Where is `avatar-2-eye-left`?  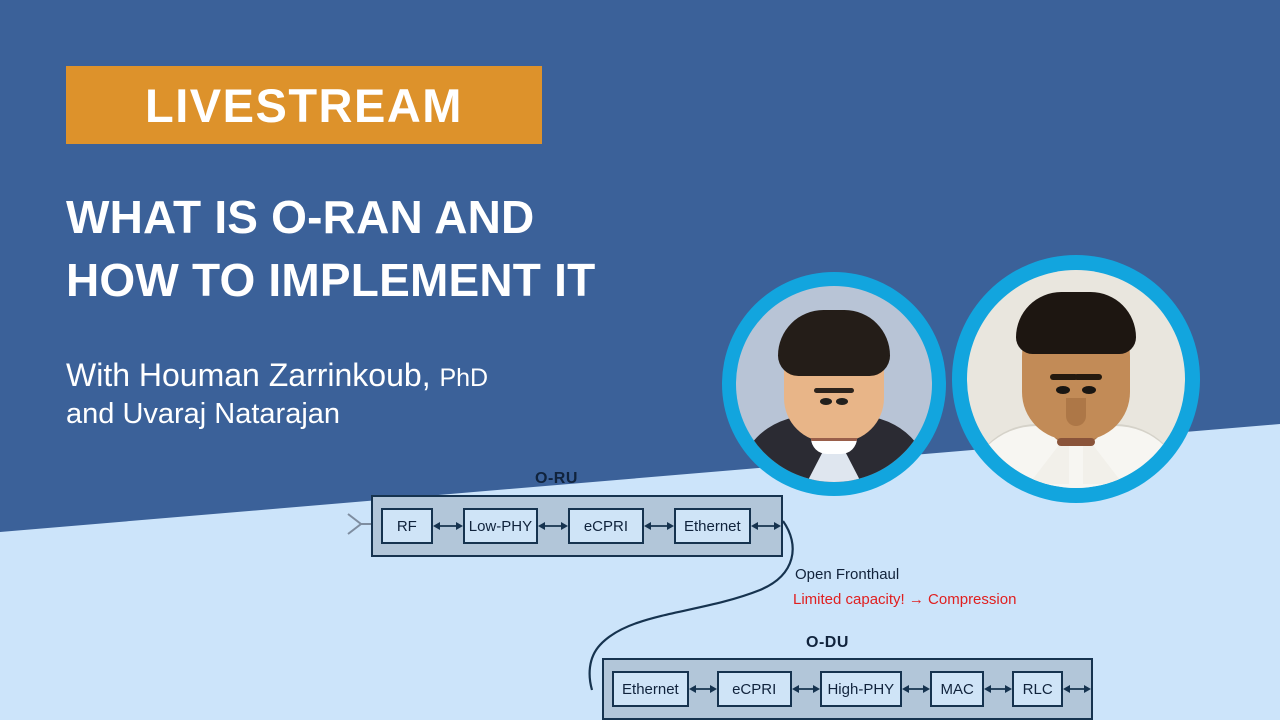 avatar-2-eye-left is located at coordinates (1063, 390).